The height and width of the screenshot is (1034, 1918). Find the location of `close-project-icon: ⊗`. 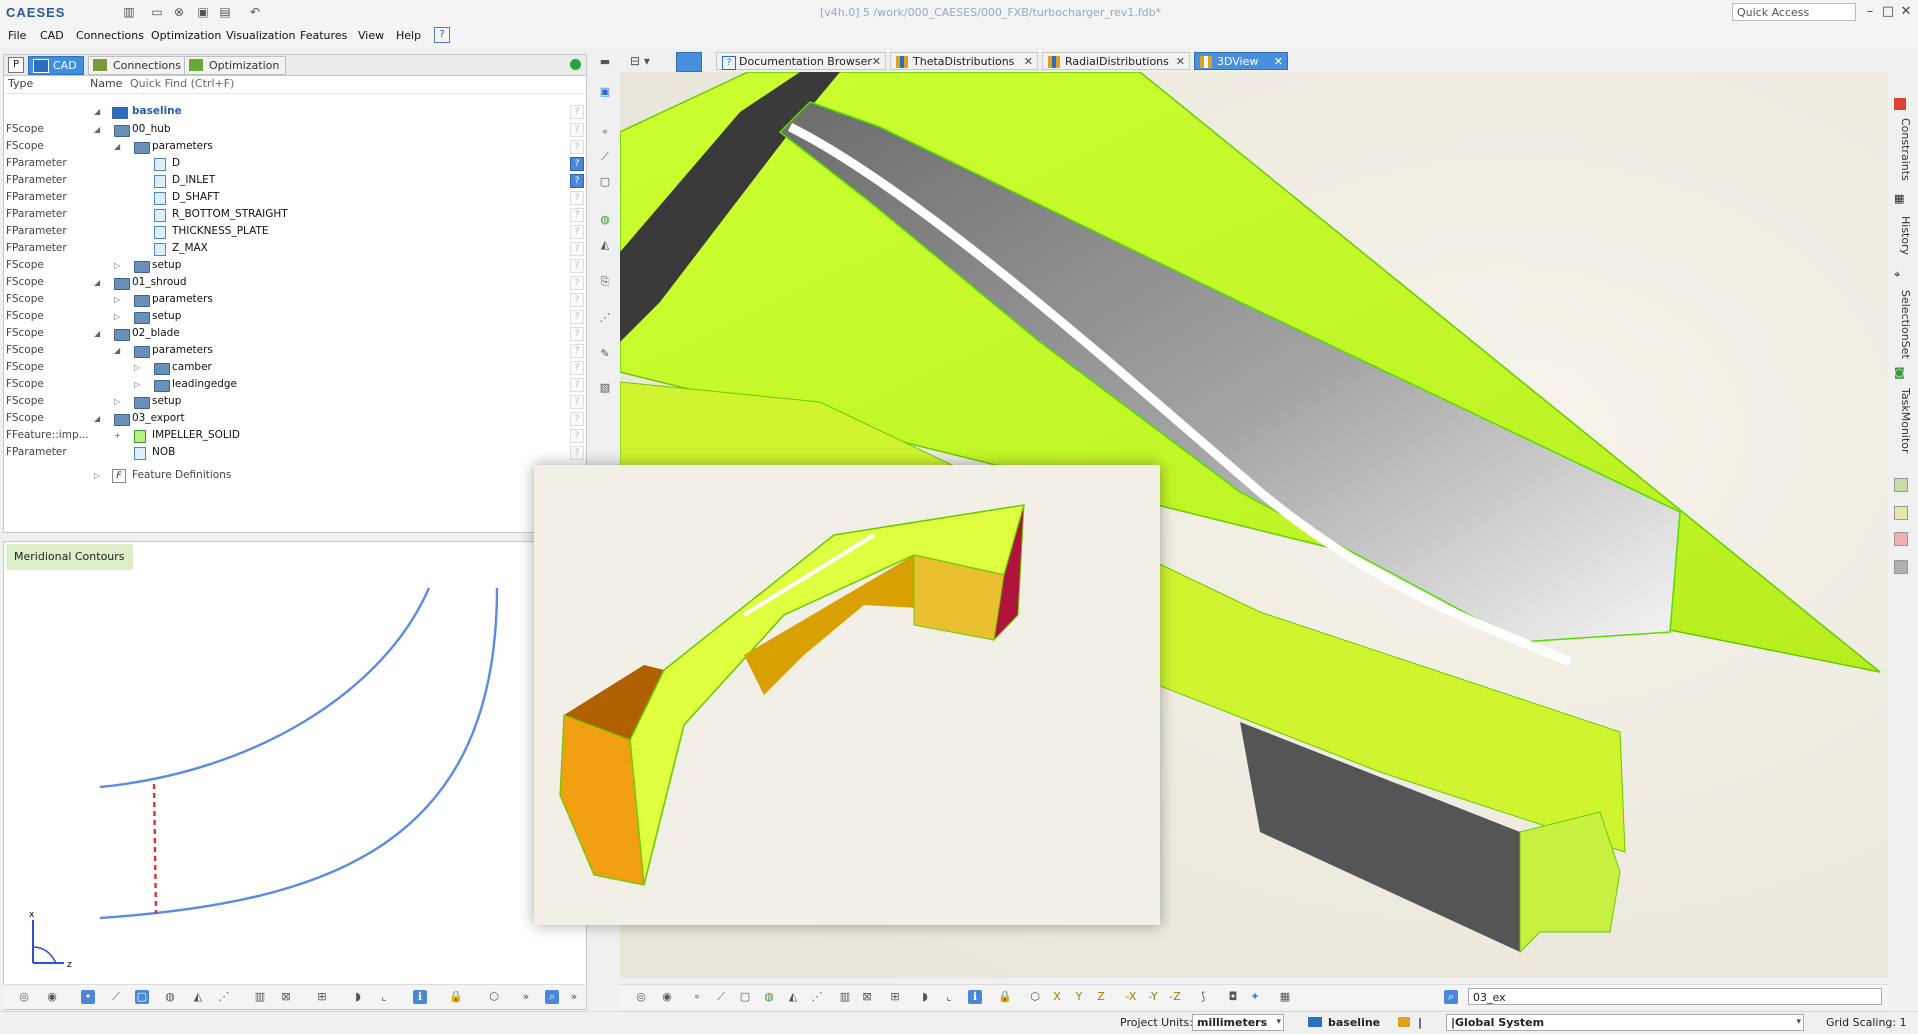

close-project-icon: ⊗ is located at coordinates (179, 12).